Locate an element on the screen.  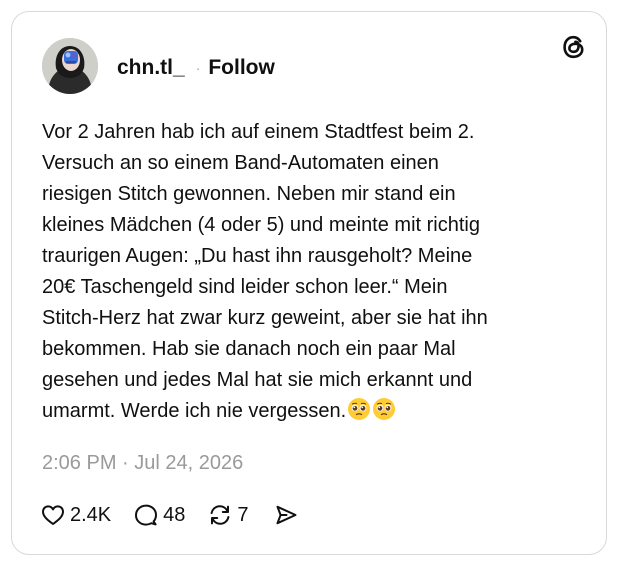
repost-icon is located at coordinates (220, 515).